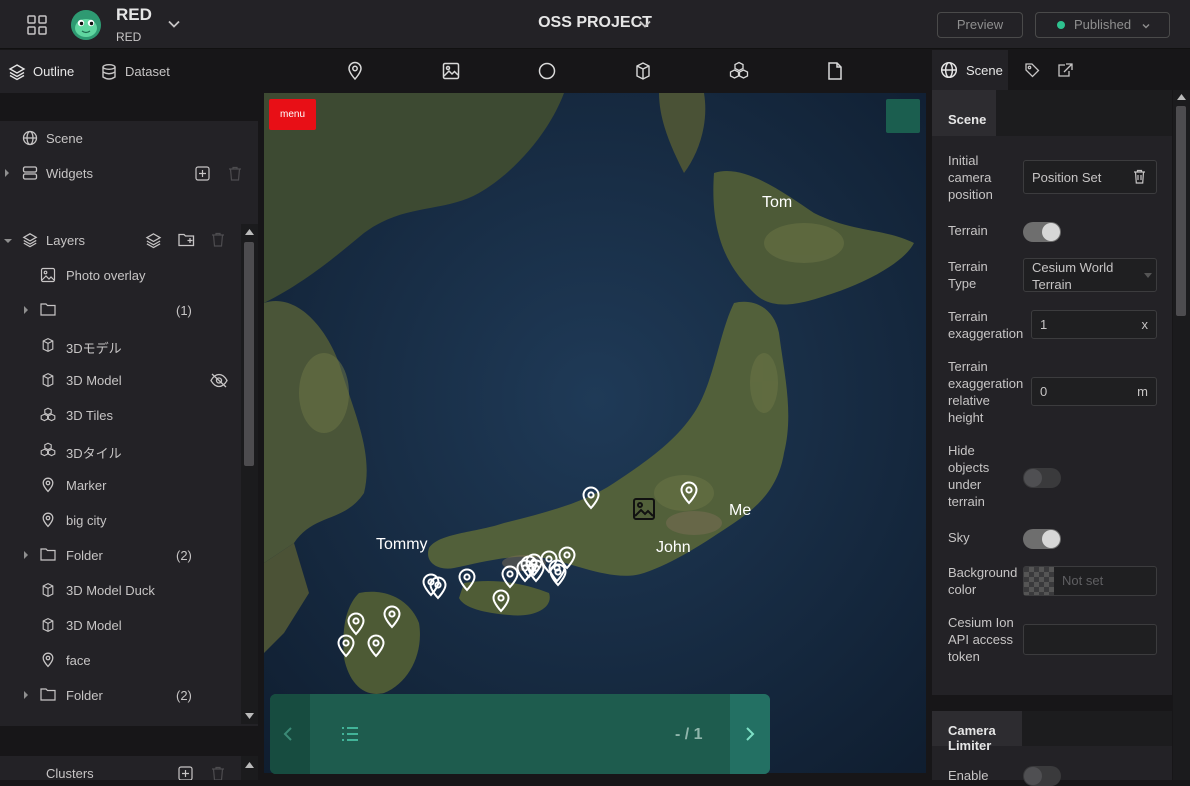 The width and height of the screenshot is (1190, 786). What do you see at coordinates (218, 239) in the screenshot?
I see `delete-layer-icon` at bounding box center [218, 239].